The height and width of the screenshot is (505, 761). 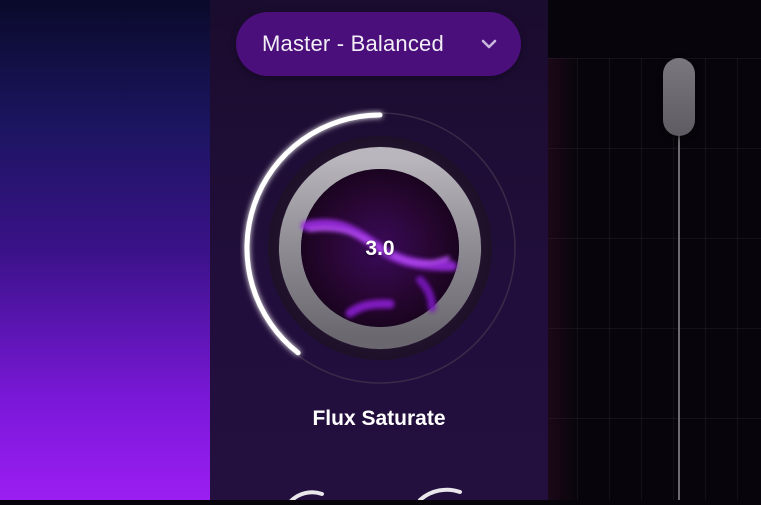 What do you see at coordinates (353, 43) in the screenshot?
I see `preset-label: Master - Balanced` at bounding box center [353, 43].